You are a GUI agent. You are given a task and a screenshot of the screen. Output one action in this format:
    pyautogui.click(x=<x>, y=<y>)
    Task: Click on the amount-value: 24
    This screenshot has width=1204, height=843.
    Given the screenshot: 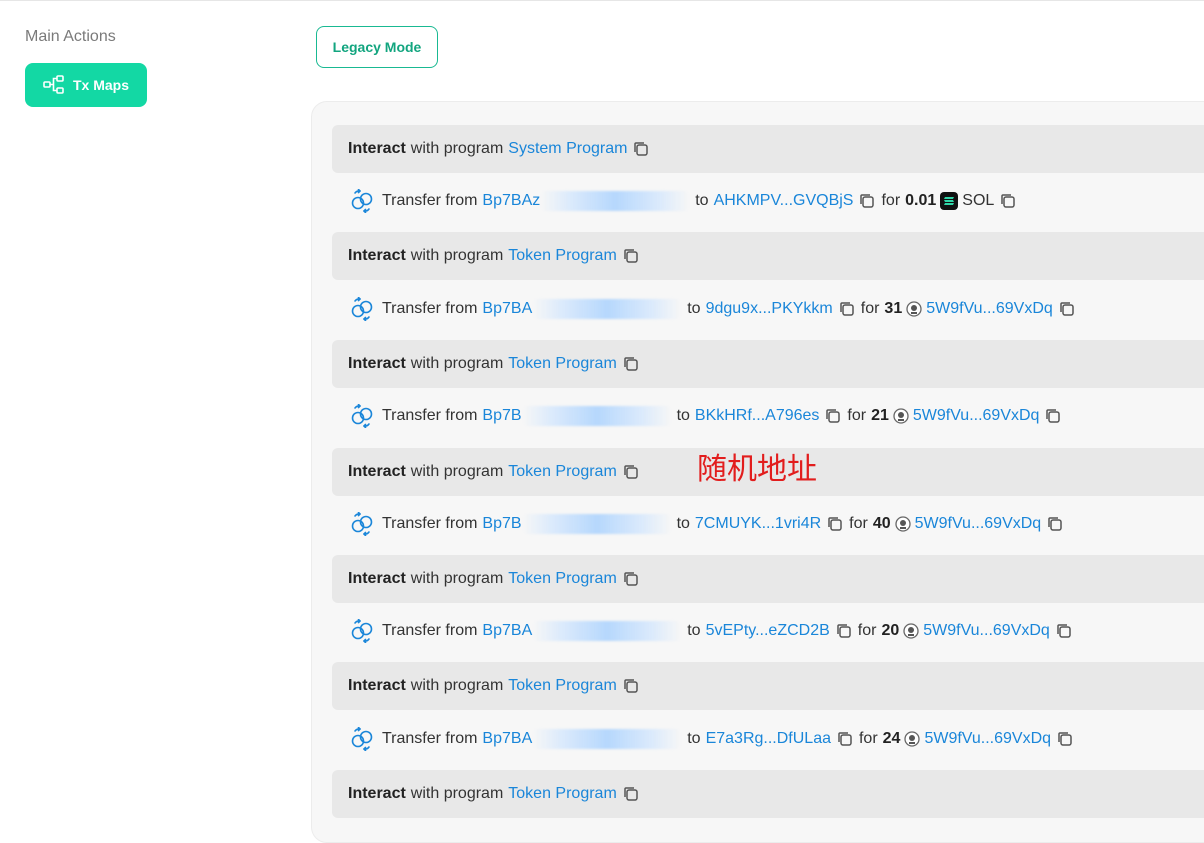 What is the action you would take?
    pyautogui.click(x=891, y=738)
    